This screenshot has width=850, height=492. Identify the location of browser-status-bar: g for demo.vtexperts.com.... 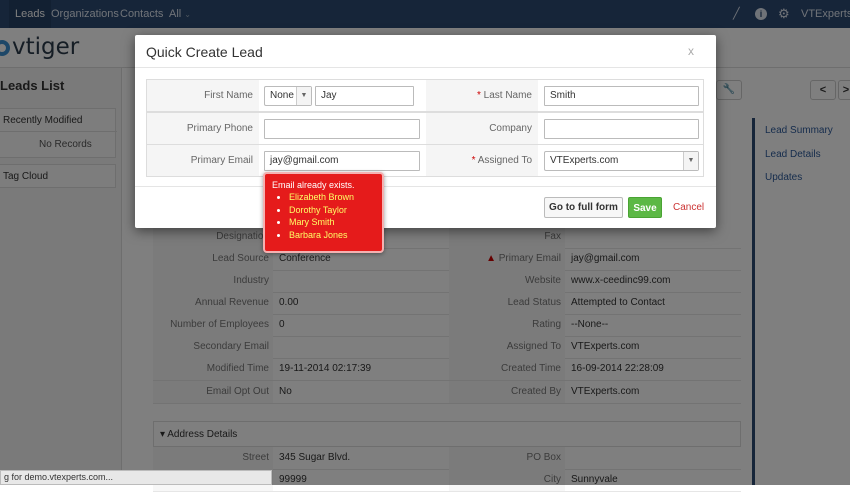
(136, 477).